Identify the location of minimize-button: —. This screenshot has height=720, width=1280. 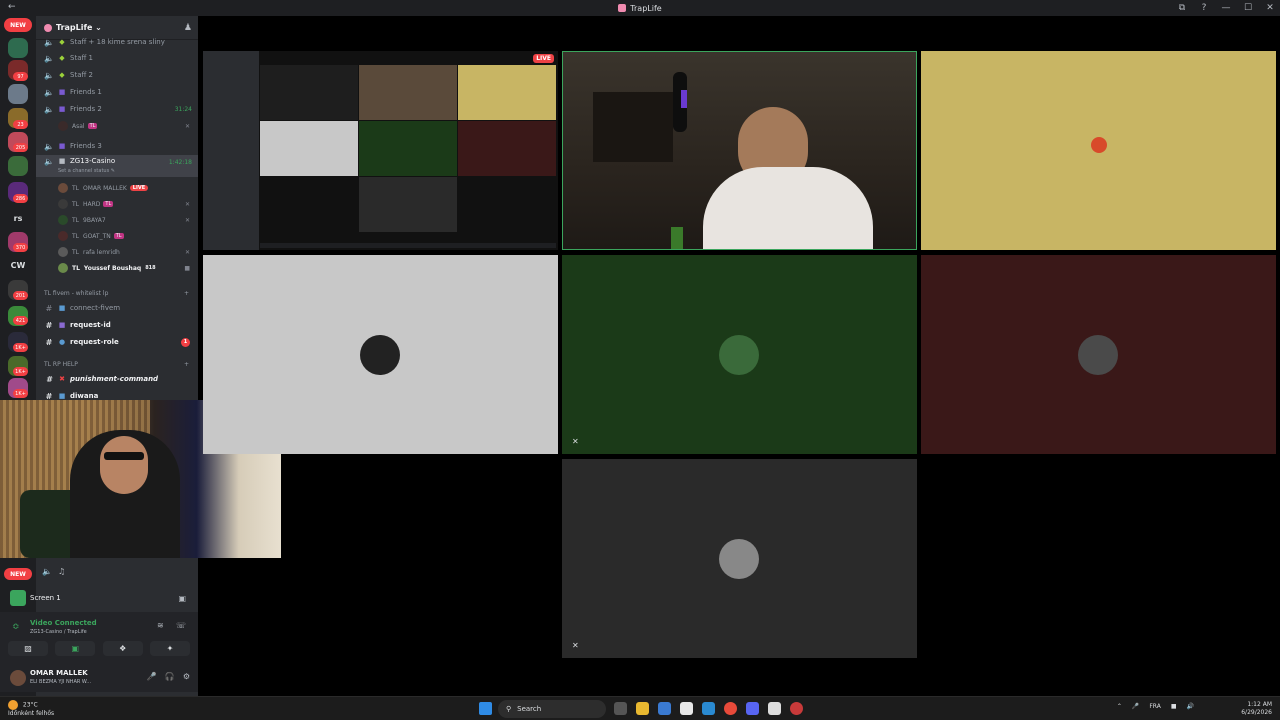
(1226, 8).